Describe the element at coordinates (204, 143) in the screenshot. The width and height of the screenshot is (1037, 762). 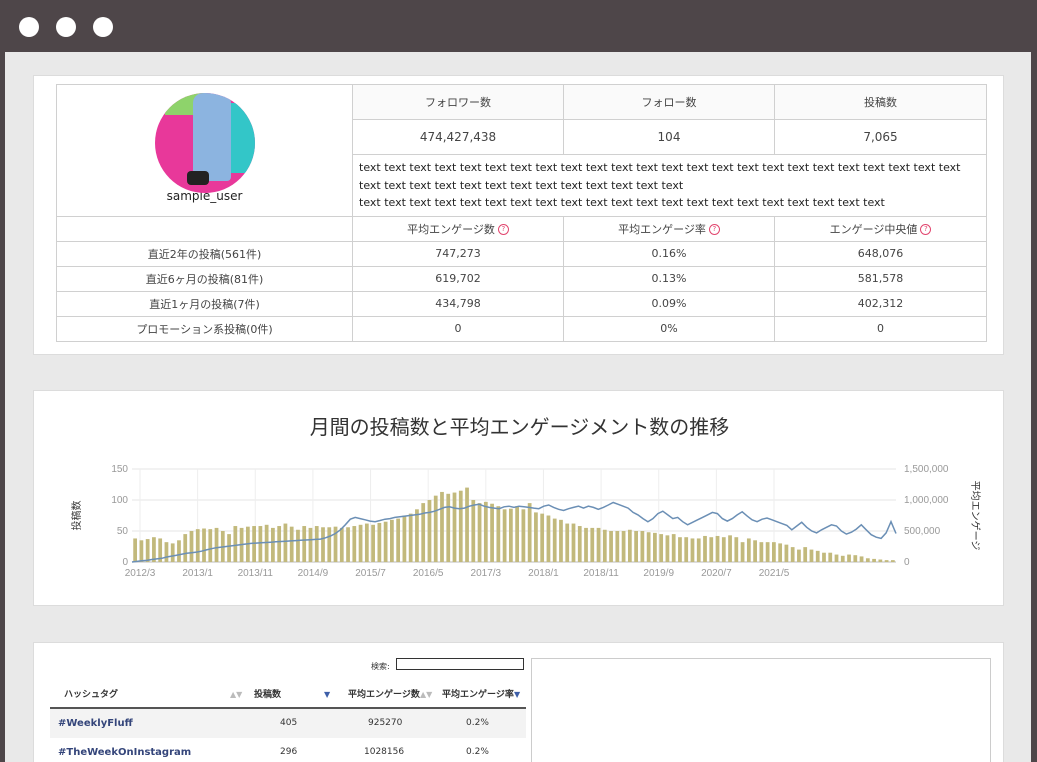
I see `avatar` at that location.